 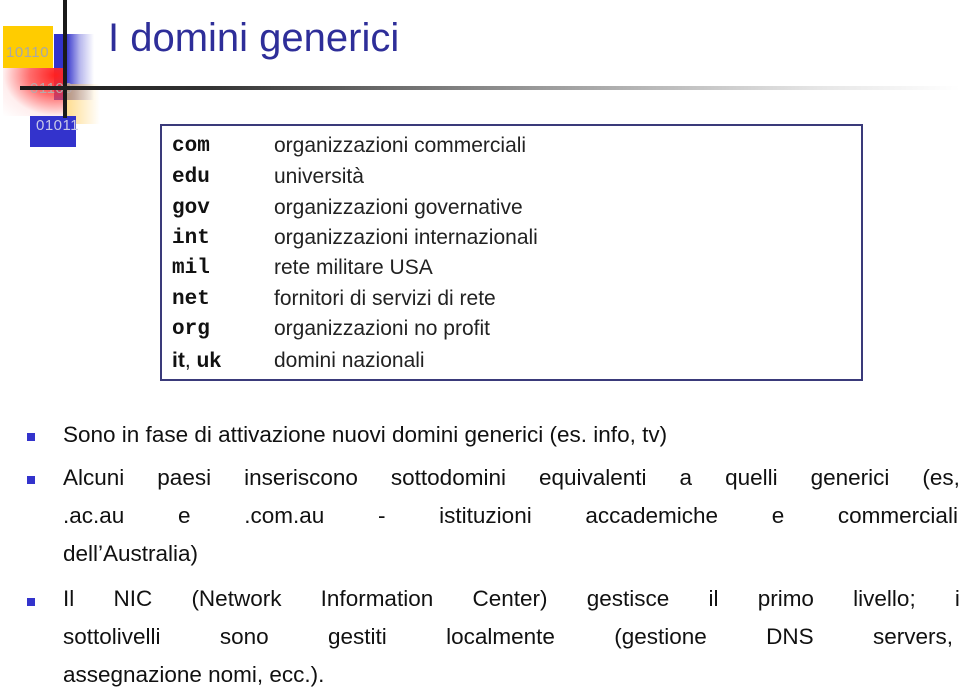 What do you see at coordinates (398, 207) in the screenshot?
I see `tld-description: organizzazioni governative` at bounding box center [398, 207].